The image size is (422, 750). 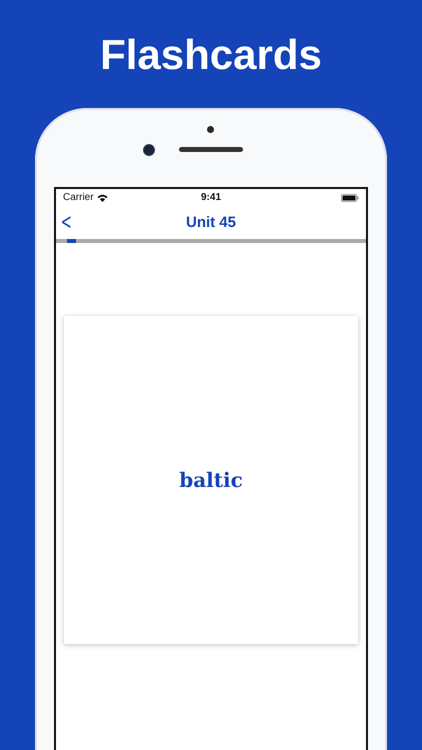 What do you see at coordinates (102, 198) in the screenshot?
I see `wifi-icon` at bounding box center [102, 198].